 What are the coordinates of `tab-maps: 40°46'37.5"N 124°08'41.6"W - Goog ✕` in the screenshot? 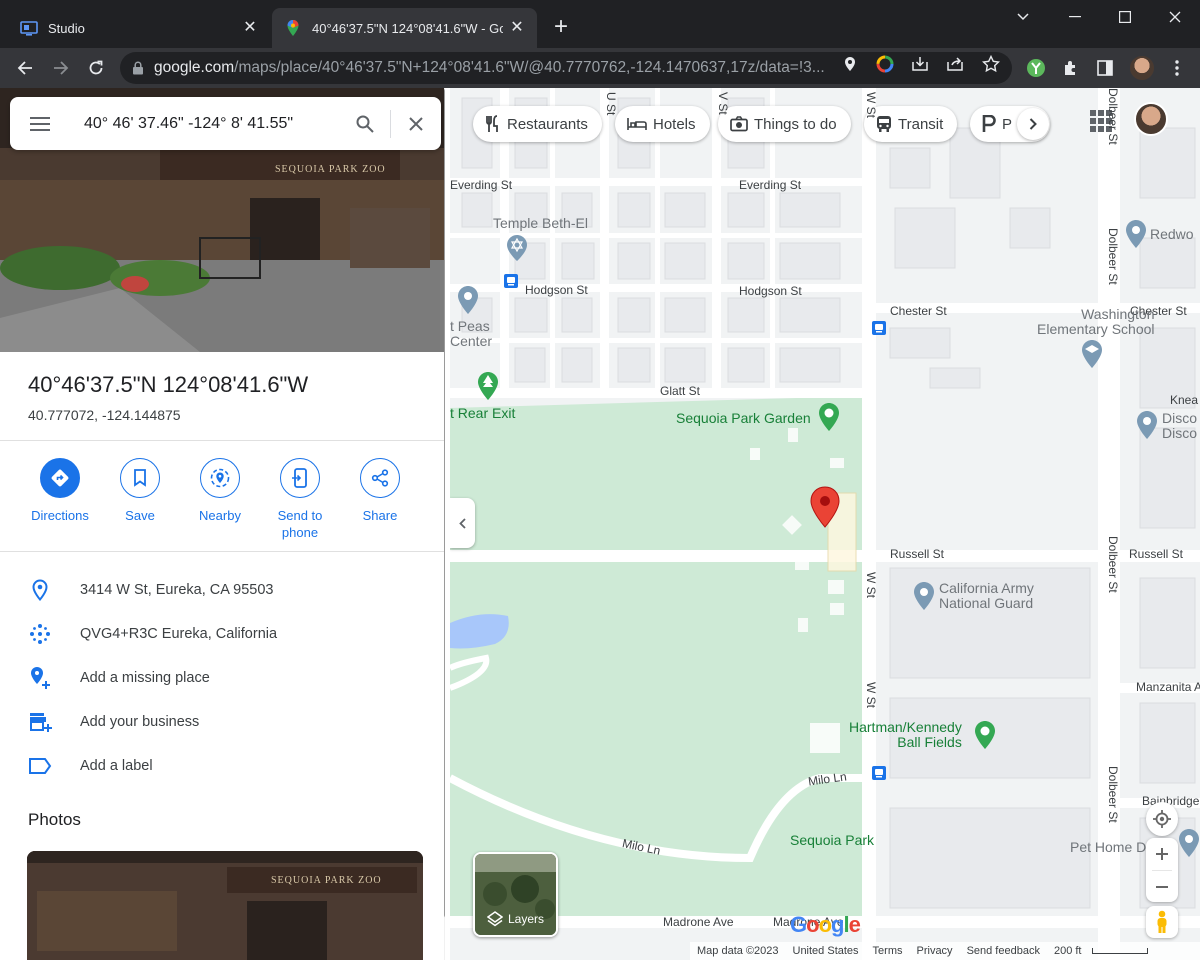 It's located at (404, 28).